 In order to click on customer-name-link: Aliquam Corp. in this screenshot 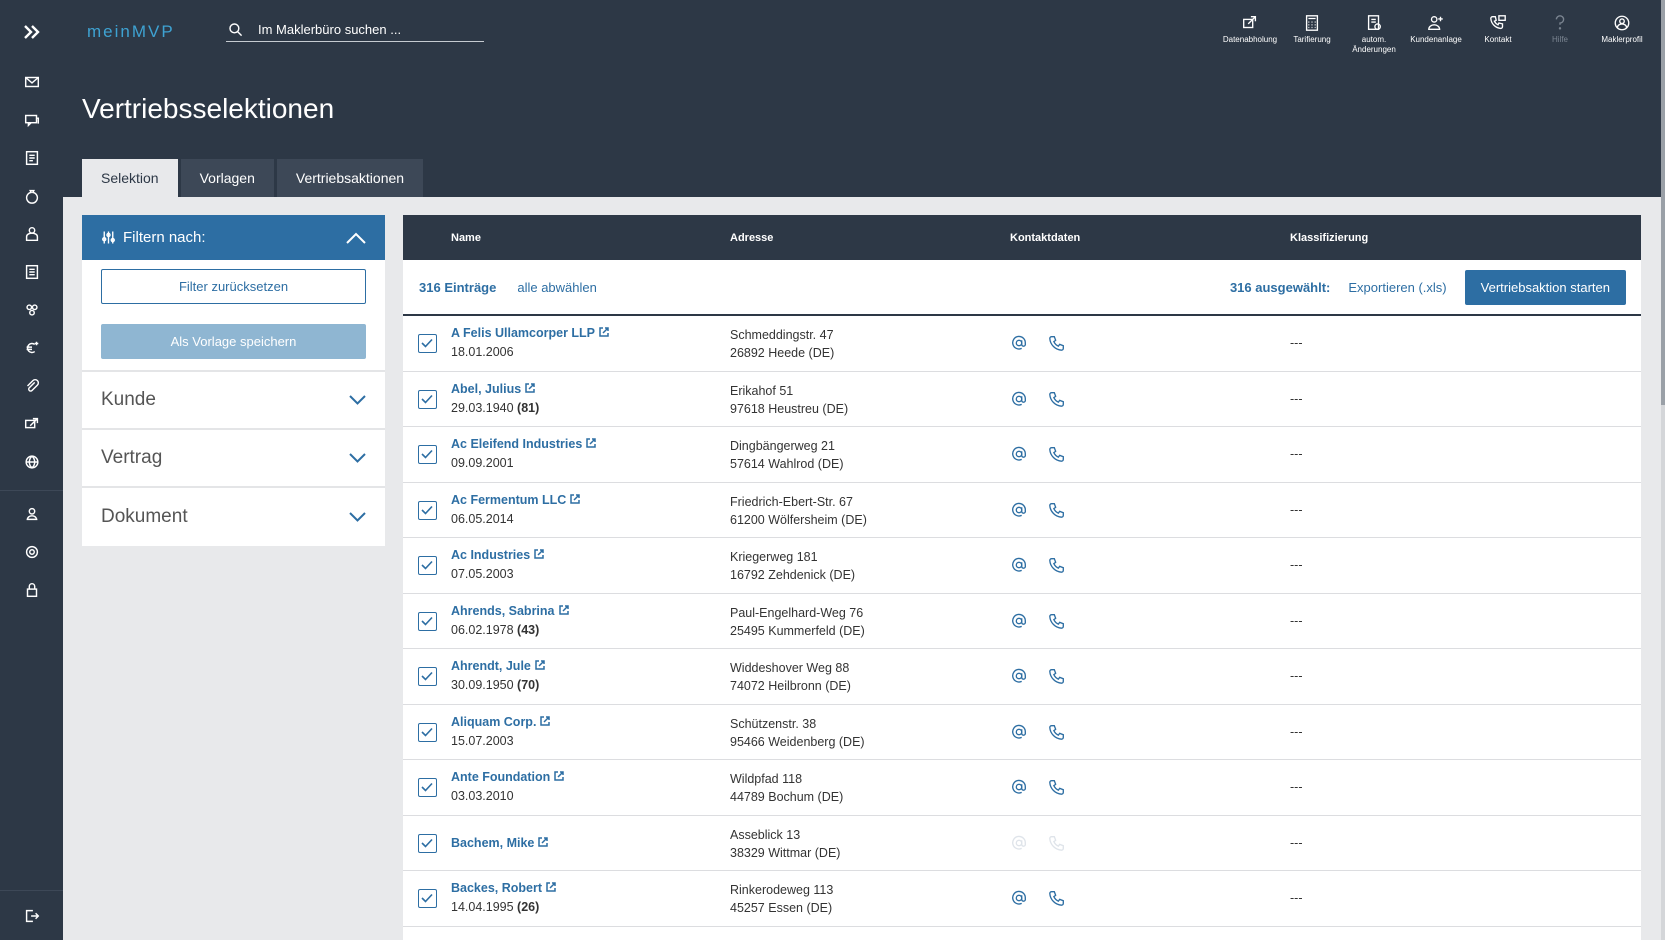, I will do `click(493, 722)`.